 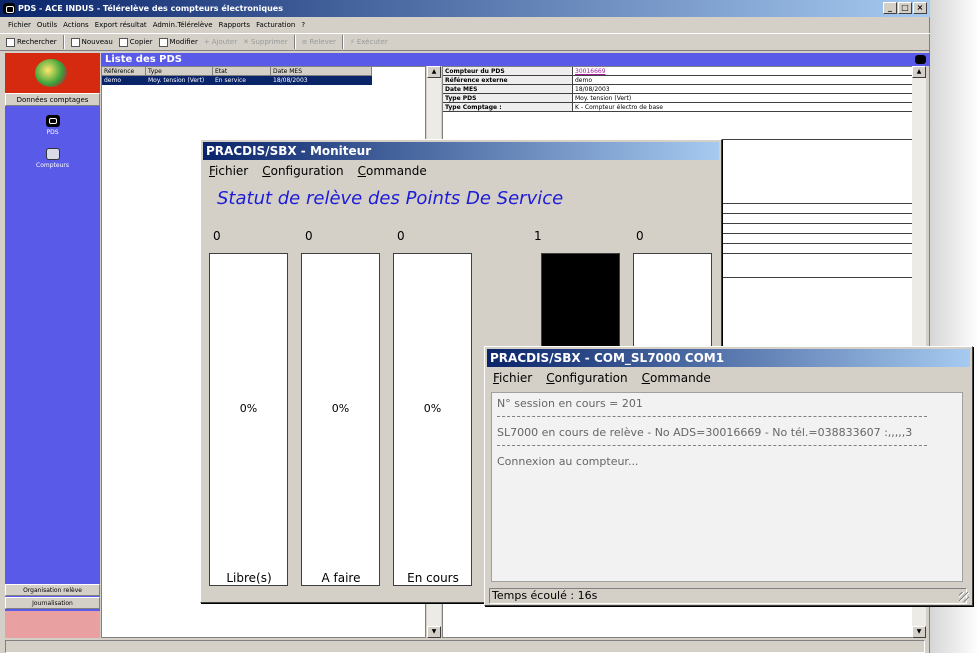 I want to click on delete-icon: ✕, so click(x=246, y=42).